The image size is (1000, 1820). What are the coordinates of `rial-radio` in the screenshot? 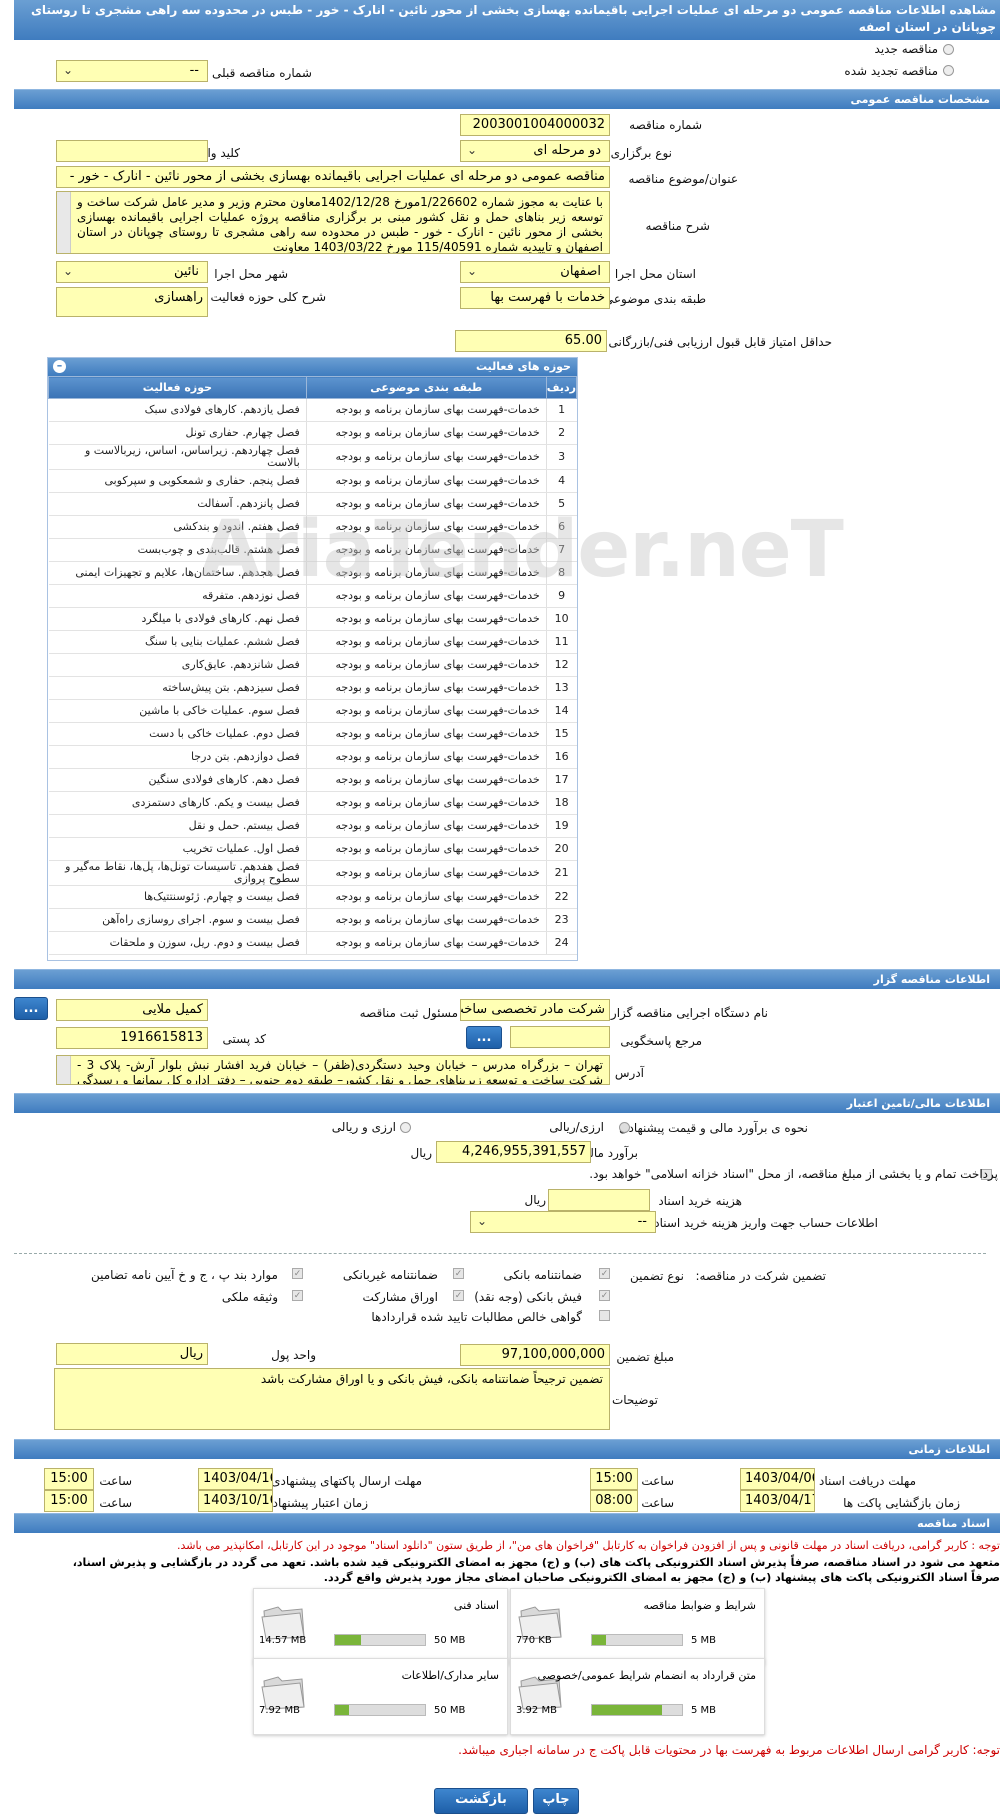 It's located at (624, 1127).